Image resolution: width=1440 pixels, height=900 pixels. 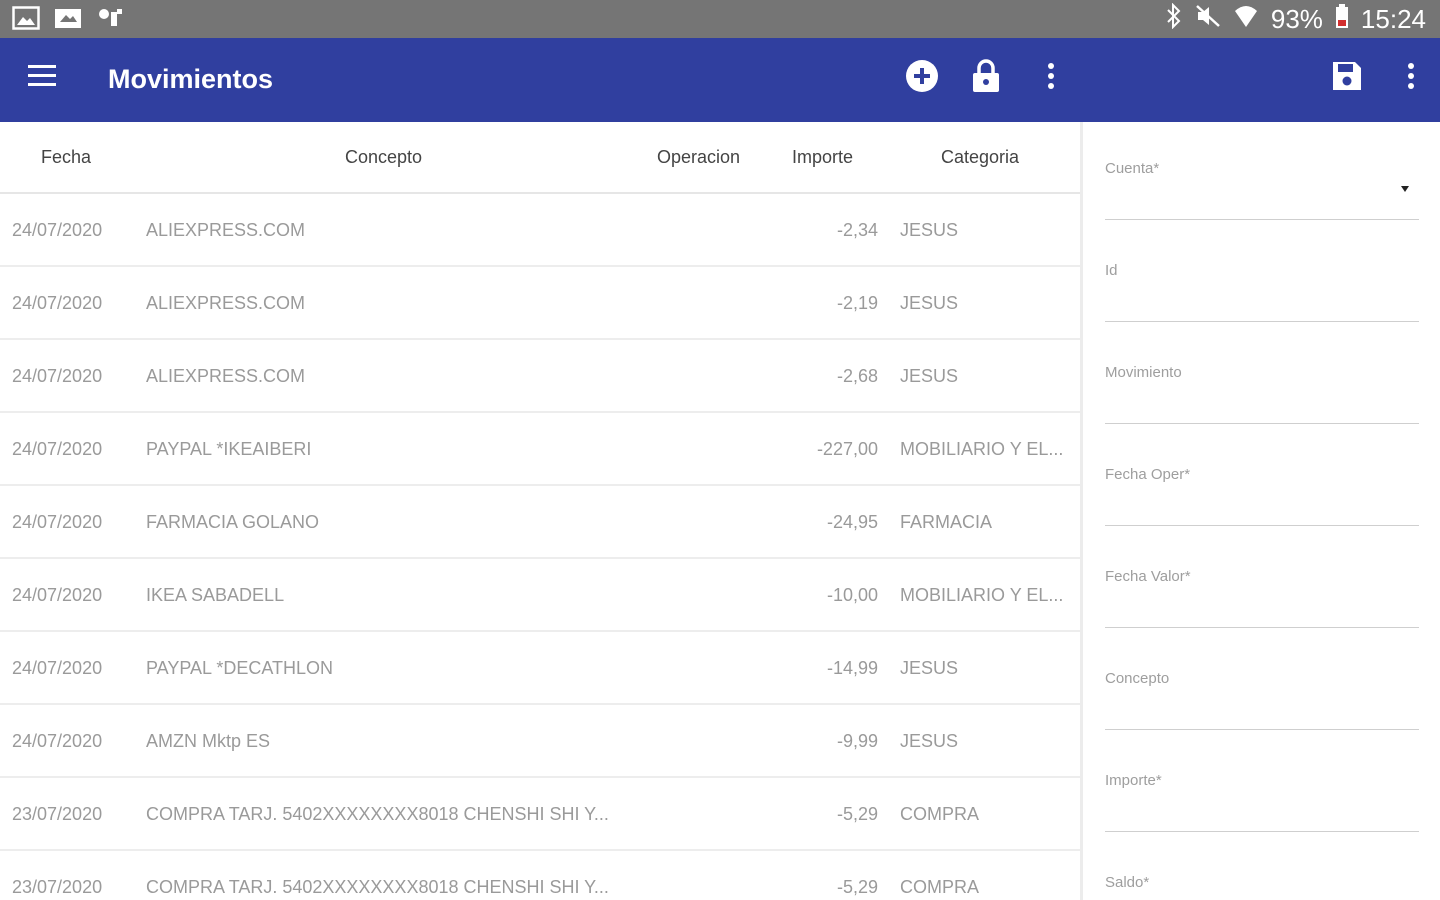 What do you see at coordinates (1262, 292) in the screenshot?
I see `form-field-id: Id` at bounding box center [1262, 292].